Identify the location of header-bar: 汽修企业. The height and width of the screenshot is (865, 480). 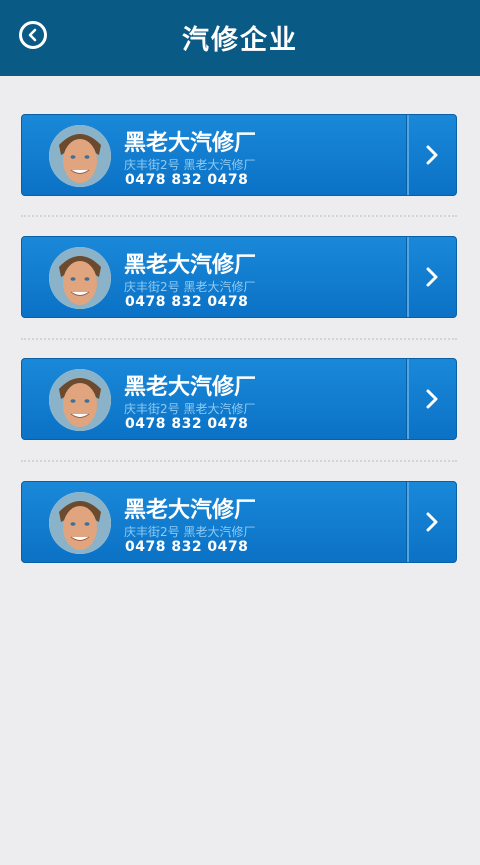
(240, 38).